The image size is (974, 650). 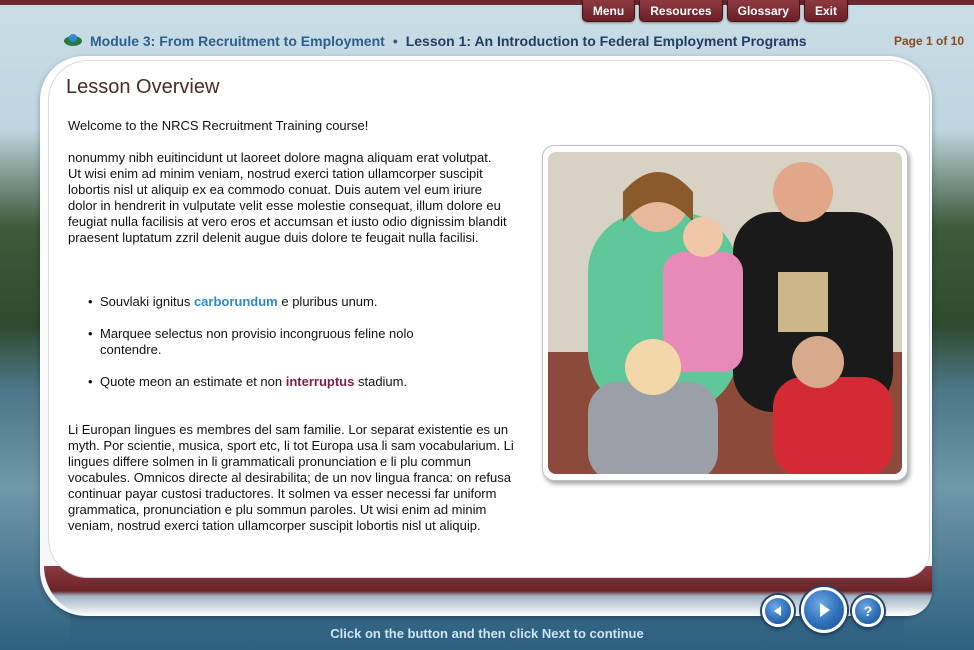 I want to click on exit-button: Exit, so click(x=825, y=11).